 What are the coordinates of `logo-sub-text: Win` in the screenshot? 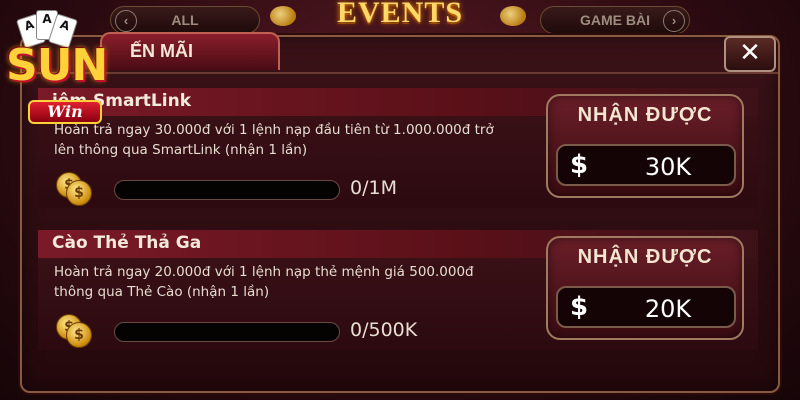 It's located at (65, 112).